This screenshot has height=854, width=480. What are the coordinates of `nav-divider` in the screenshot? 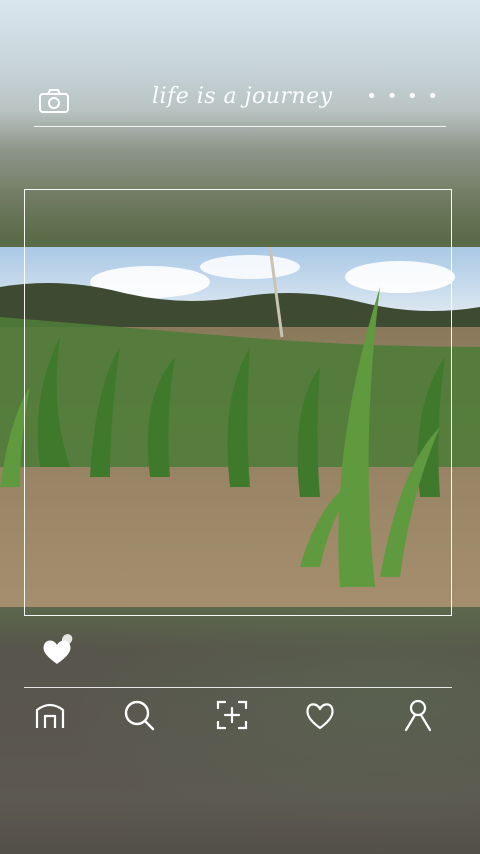 It's located at (238, 687).